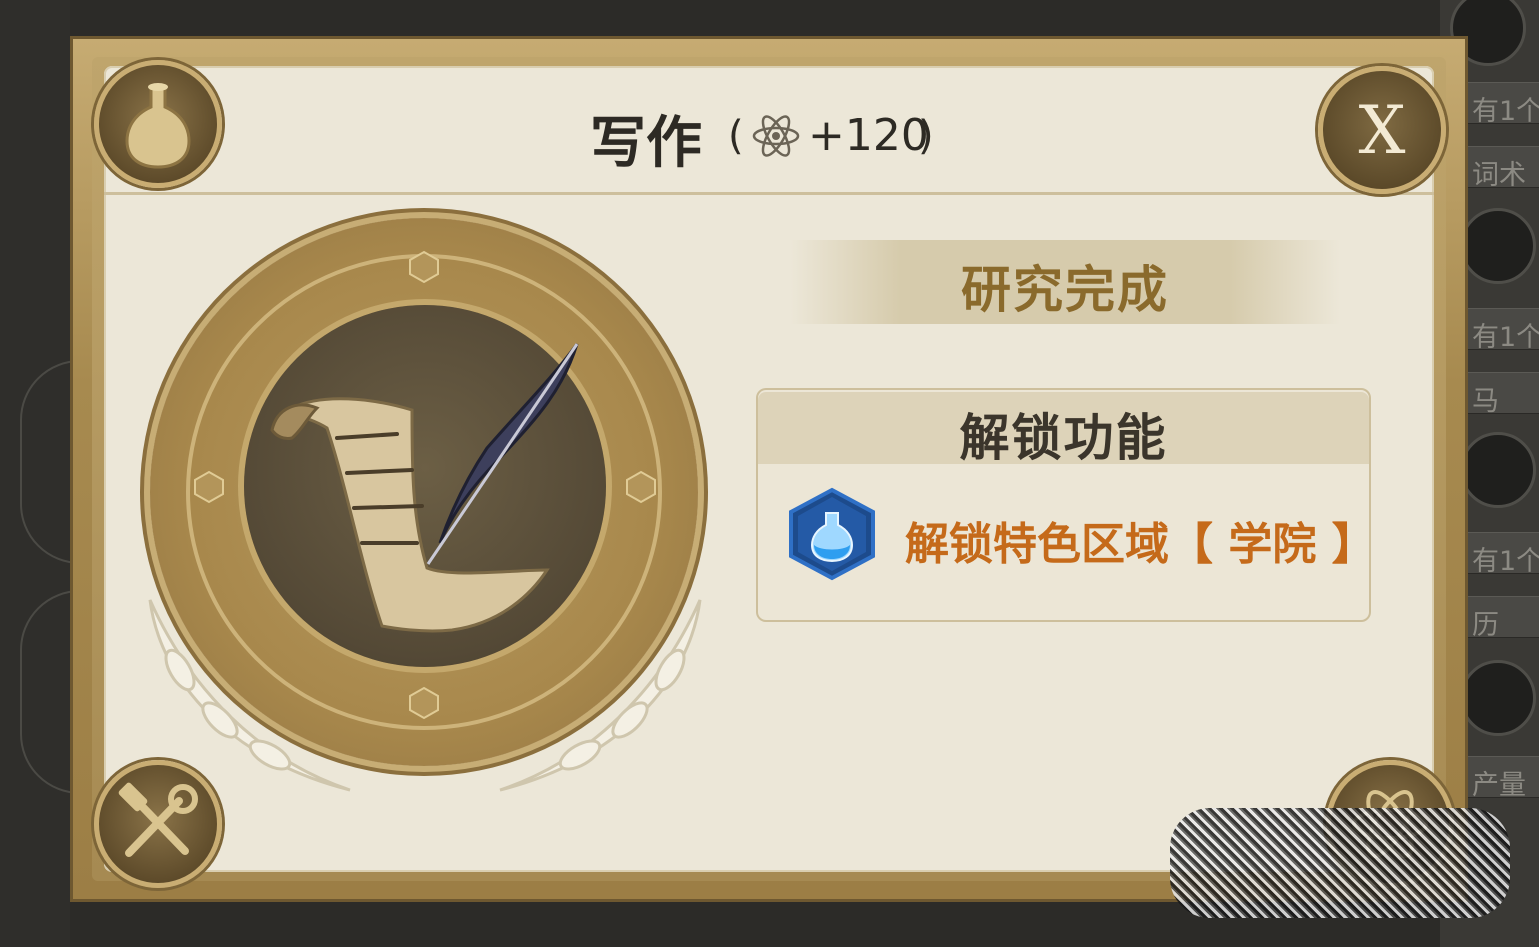 Image resolution: width=1539 pixels, height=947 pixels. What do you see at coordinates (769, 193) in the screenshot?
I see `title-divider` at bounding box center [769, 193].